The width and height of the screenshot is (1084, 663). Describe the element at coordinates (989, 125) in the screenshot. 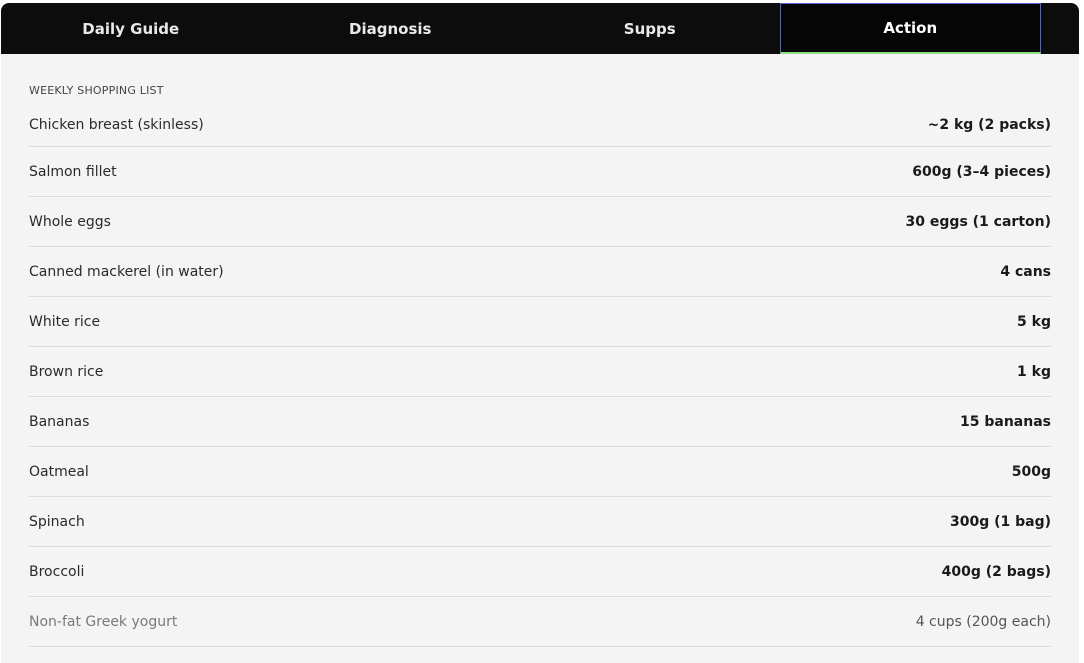

I see `item-quantity: ~2 kg (2 packs)` at that location.